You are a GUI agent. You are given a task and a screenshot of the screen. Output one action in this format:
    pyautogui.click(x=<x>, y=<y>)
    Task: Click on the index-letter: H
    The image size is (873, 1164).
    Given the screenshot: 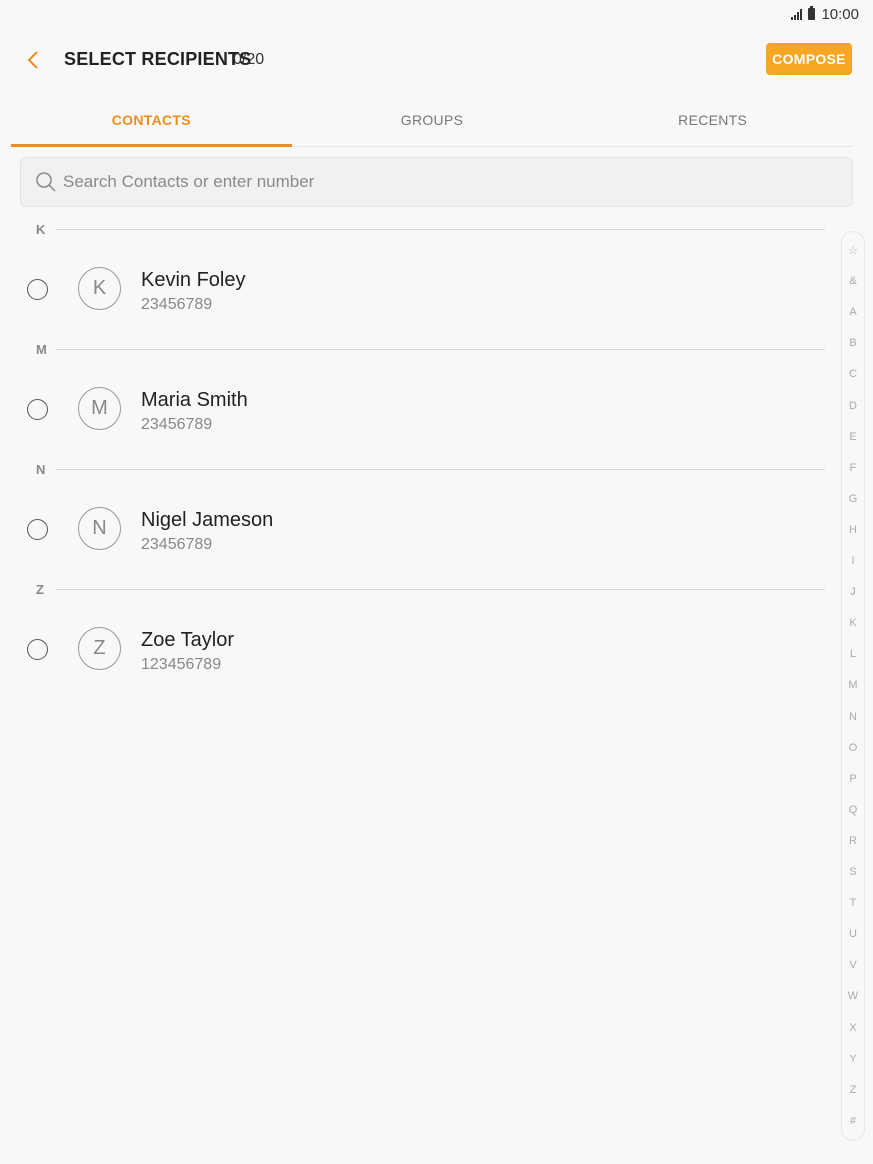 What is the action you would take?
    pyautogui.click(x=853, y=530)
    